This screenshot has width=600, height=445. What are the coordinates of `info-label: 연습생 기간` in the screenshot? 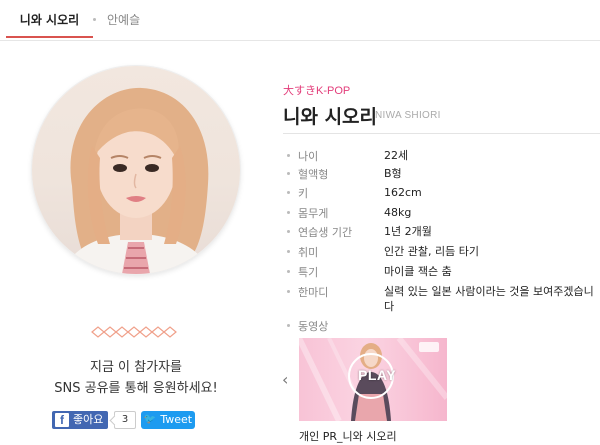 It's located at (325, 232).